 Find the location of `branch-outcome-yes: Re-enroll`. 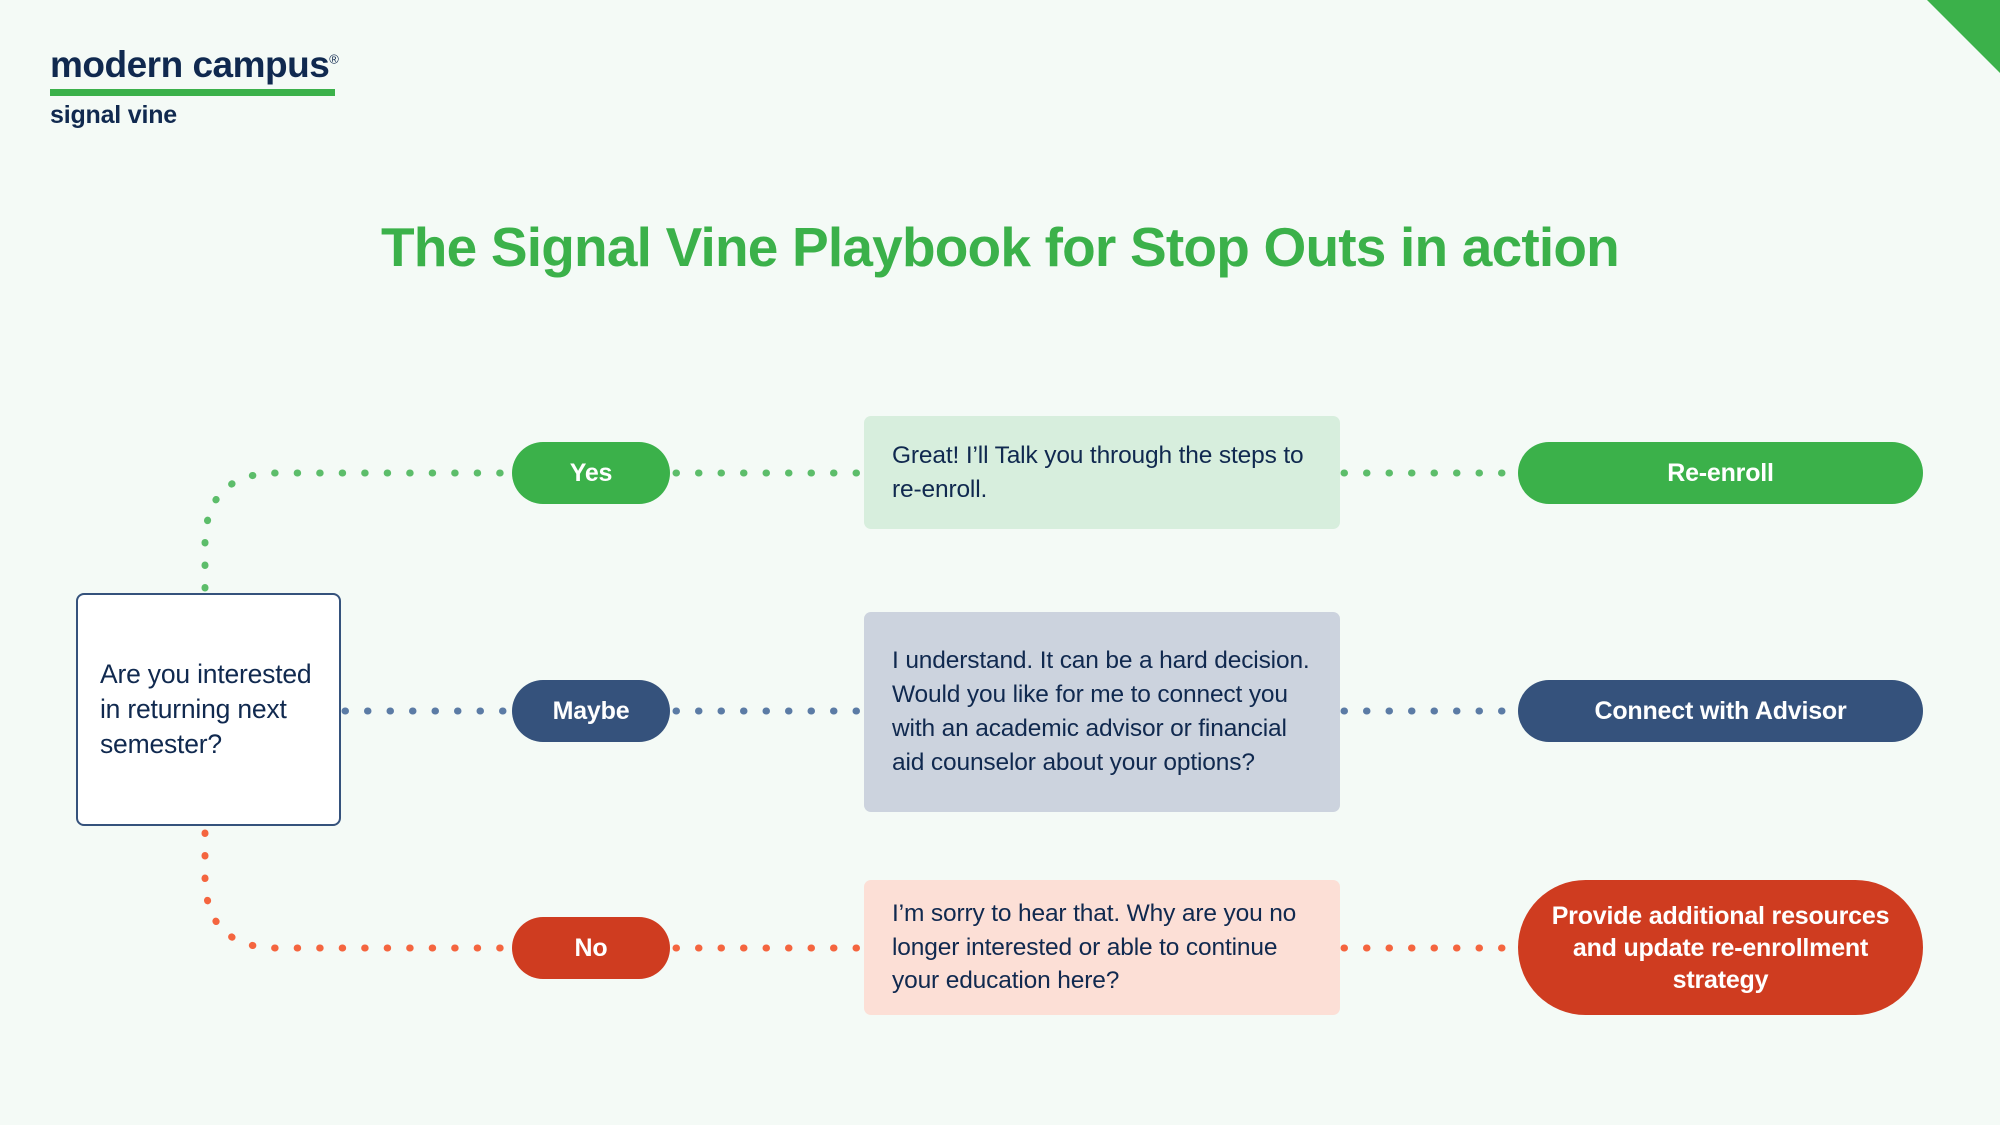

branch-outcome-yes: Re-enroll is located at coordinates (1720, 473).